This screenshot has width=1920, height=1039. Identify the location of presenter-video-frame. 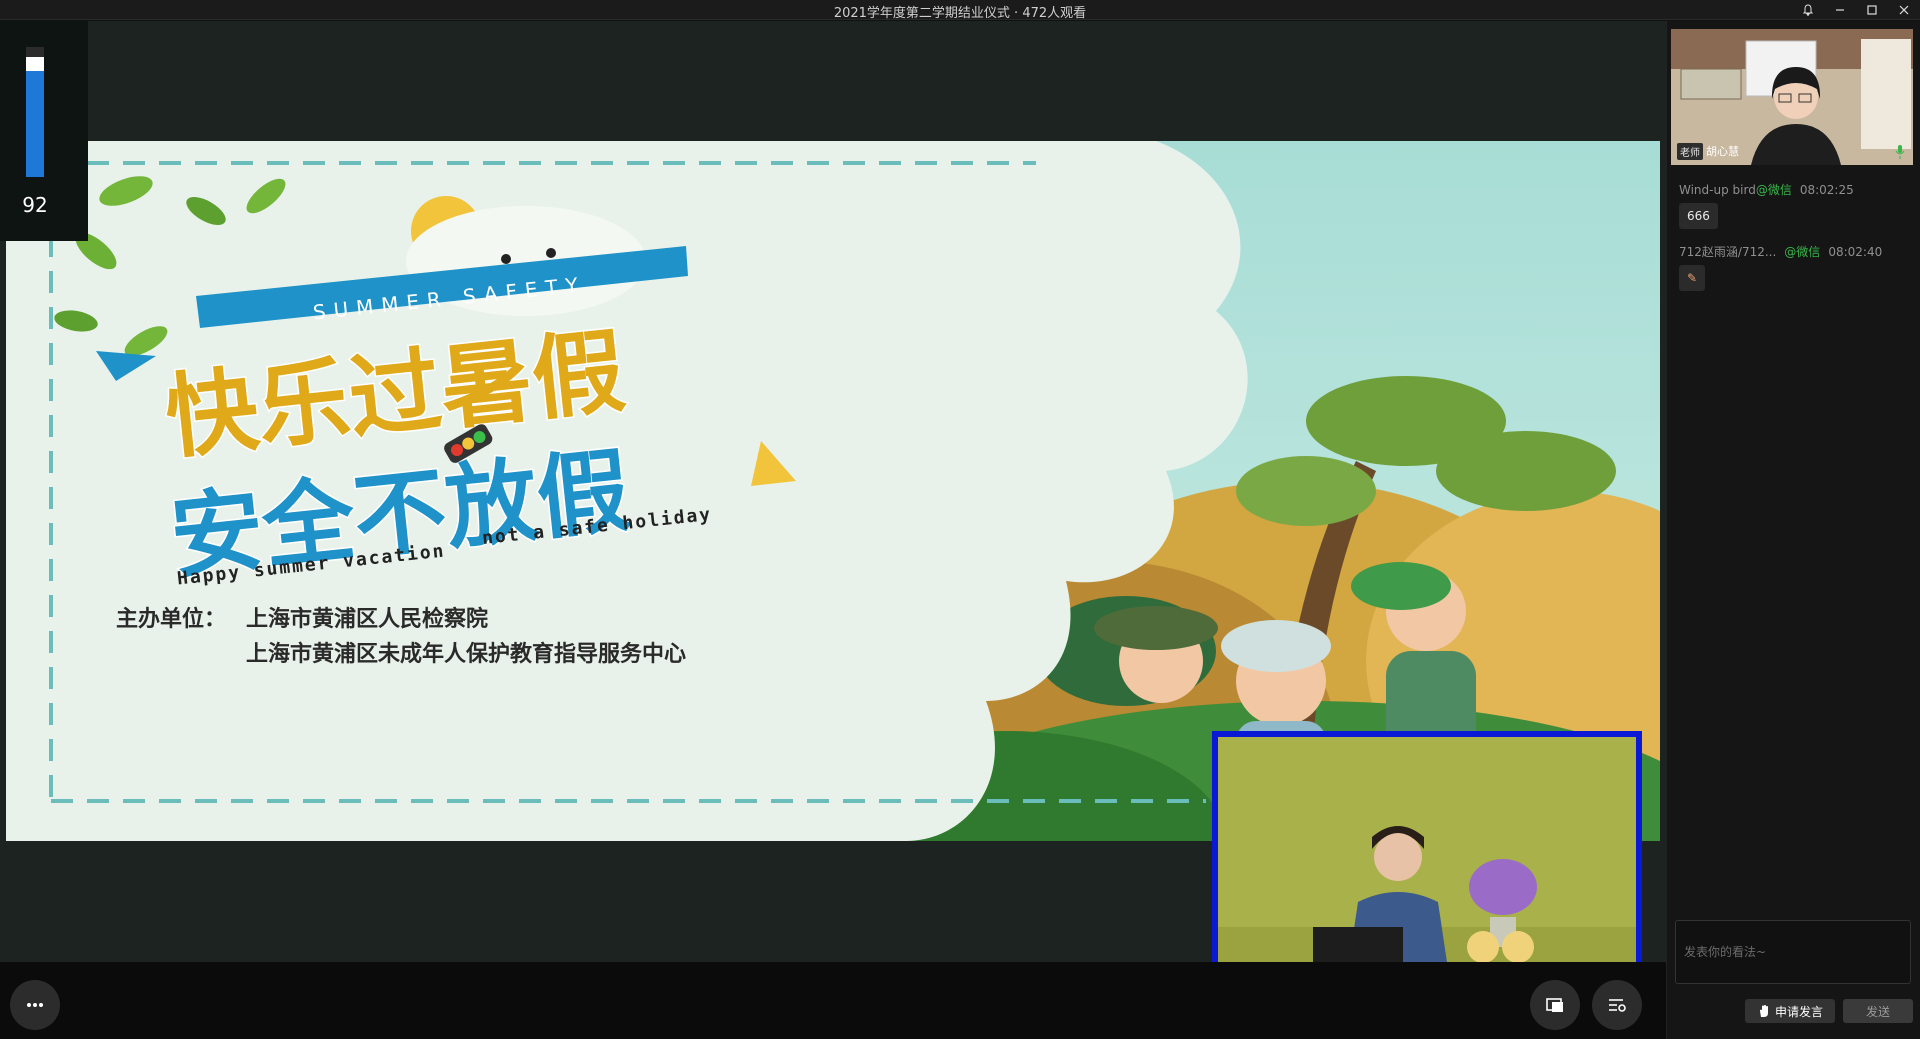
(1427, 853).